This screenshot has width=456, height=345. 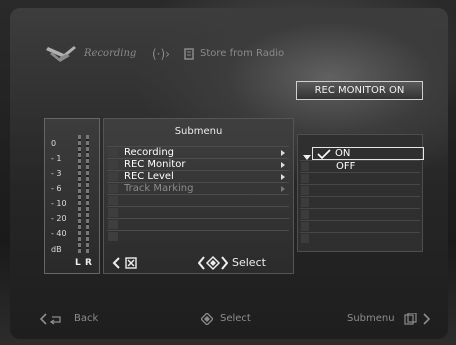 I want to click on back-label: Back, so click(x=86, y=318).